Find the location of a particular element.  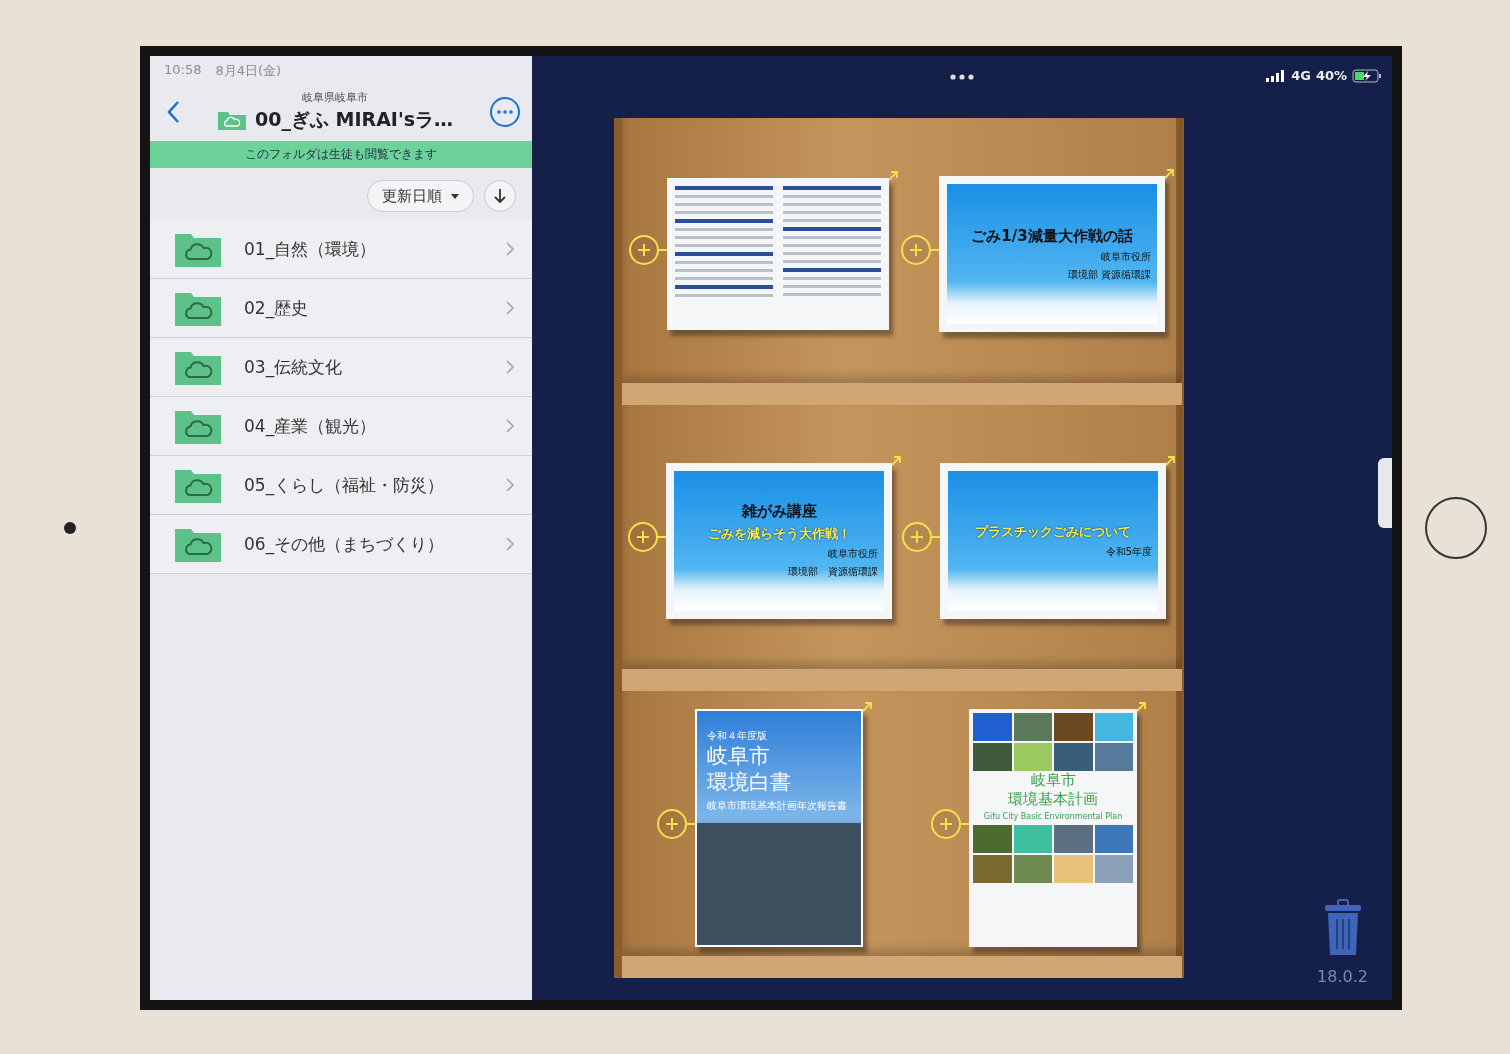

folder-item: 02_歴史 is located at coordinates (341, 308).